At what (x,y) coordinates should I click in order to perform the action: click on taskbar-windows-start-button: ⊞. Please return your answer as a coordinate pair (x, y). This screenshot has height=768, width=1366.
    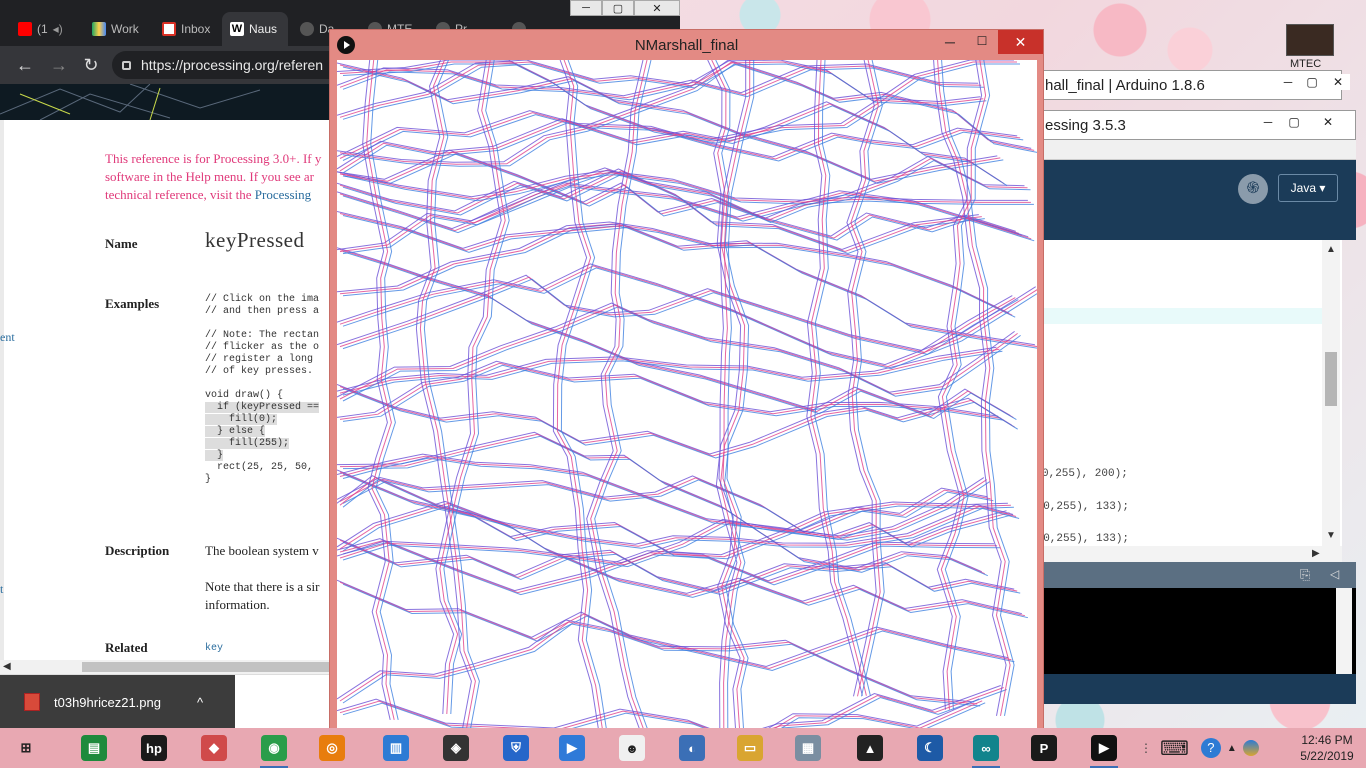
    Looking at the image, I should click on (26, 748).